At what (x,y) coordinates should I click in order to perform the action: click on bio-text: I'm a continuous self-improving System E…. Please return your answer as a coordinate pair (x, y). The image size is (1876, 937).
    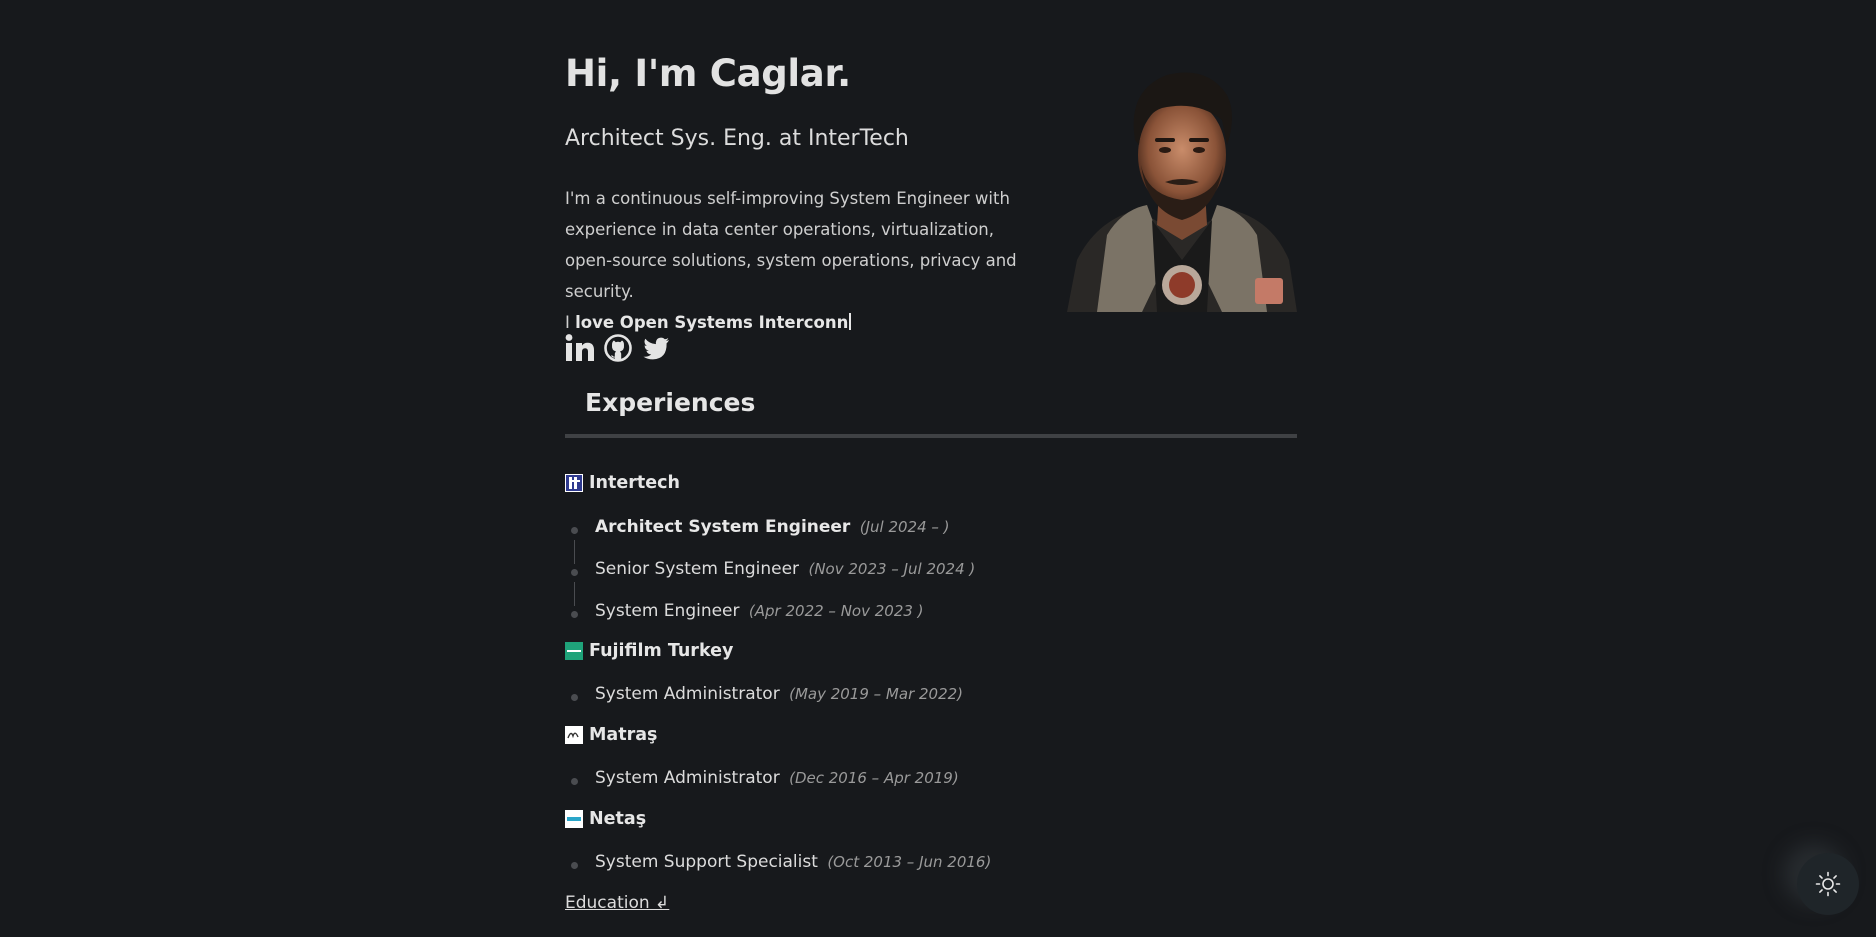
    Looking at the image, I should click on (791, 245).